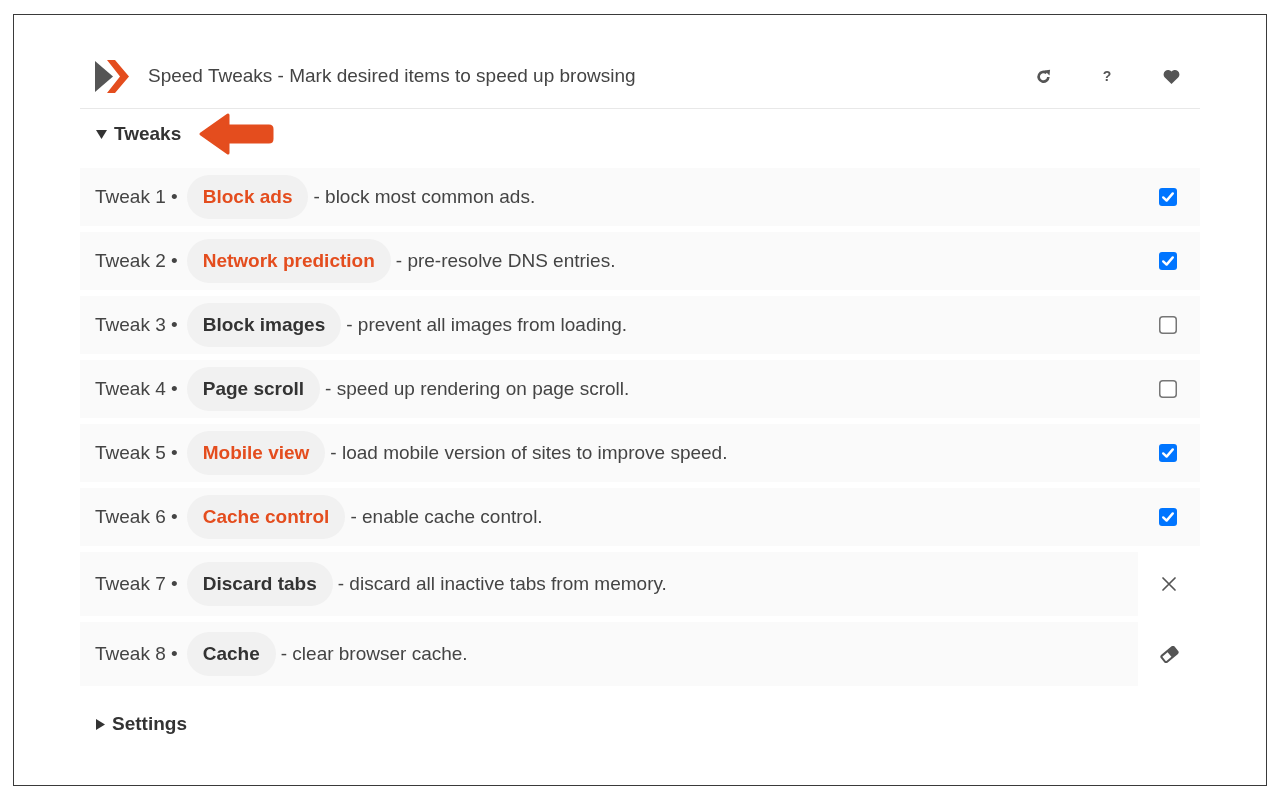  I want to click on tweak-name-button: Block images, so click(264, 325).